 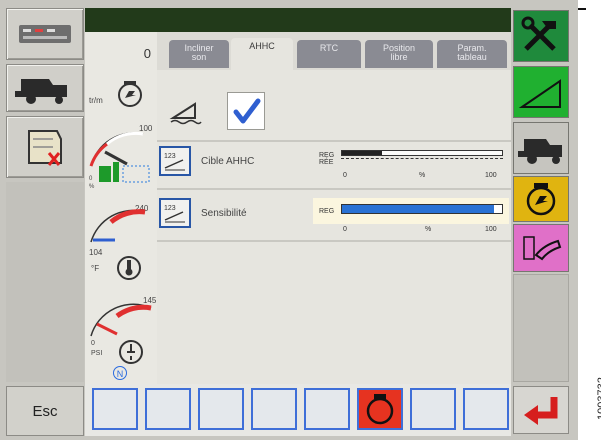 I want to click on sensibilite-icon-button: 123, so click(x=175, y=213).